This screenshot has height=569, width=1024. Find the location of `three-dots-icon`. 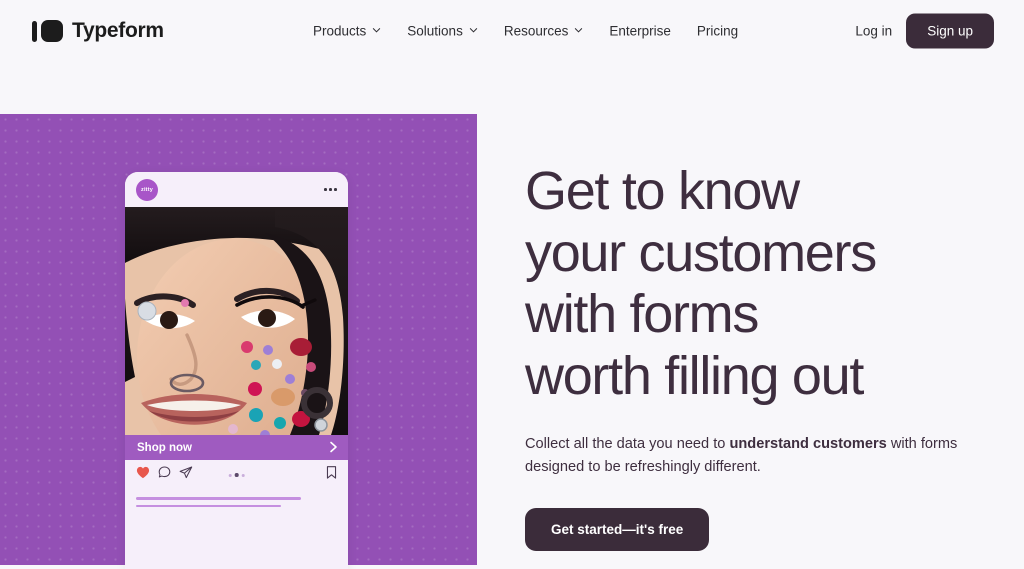

three-dots-icon is located at coordinates (330, 189).